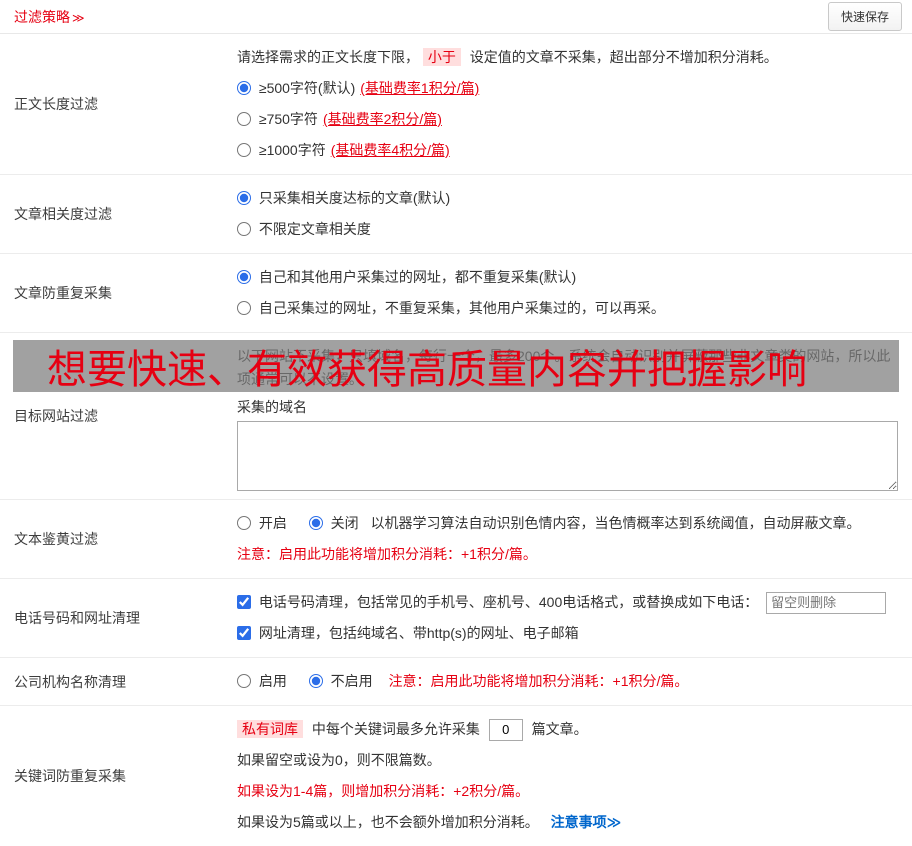 Image resolution: width=912 pixels, height=846 pixels. What do you see at coordinates (244, 229) in the screenshot?
I see `radio-relevance-any` at bounding box center [244, 229].